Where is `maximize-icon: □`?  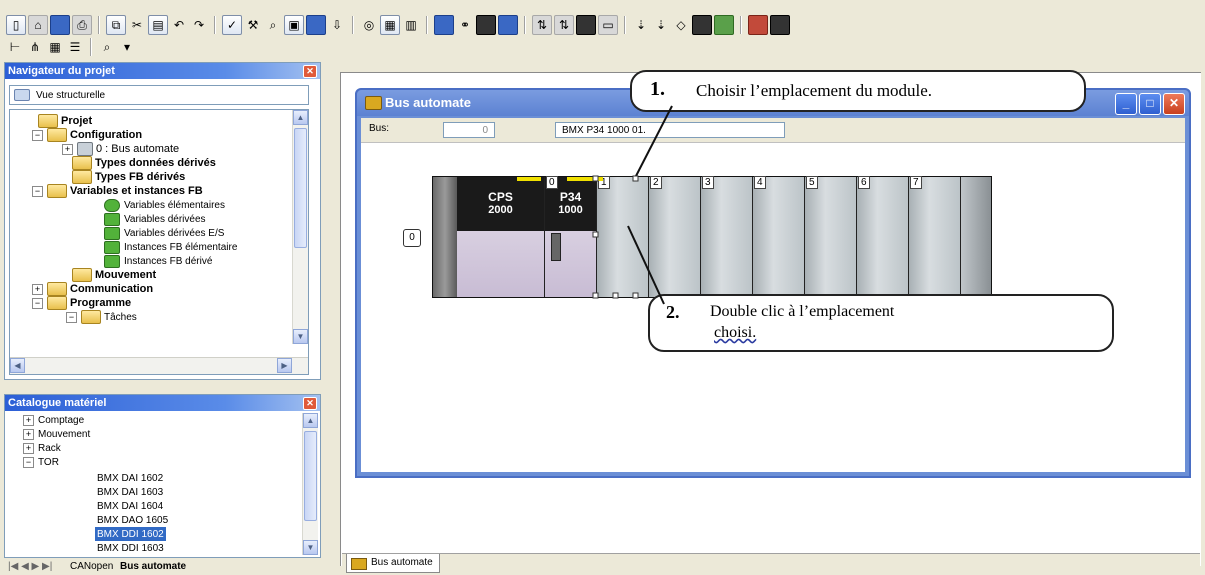
maximize-icon: □ is located at coordinates (1150, 104).